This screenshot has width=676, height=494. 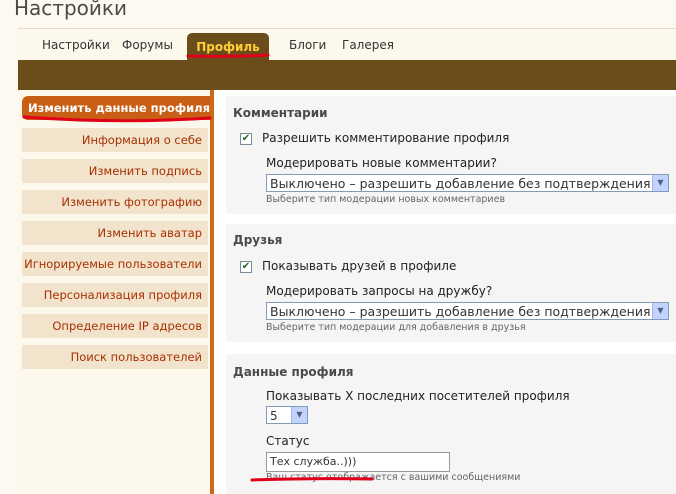 What do you see at coordinates (115, 295) in the screenshot?
I see `sidebar-item-personalization: Персонализация профиля` at bounding box center [115, 295].